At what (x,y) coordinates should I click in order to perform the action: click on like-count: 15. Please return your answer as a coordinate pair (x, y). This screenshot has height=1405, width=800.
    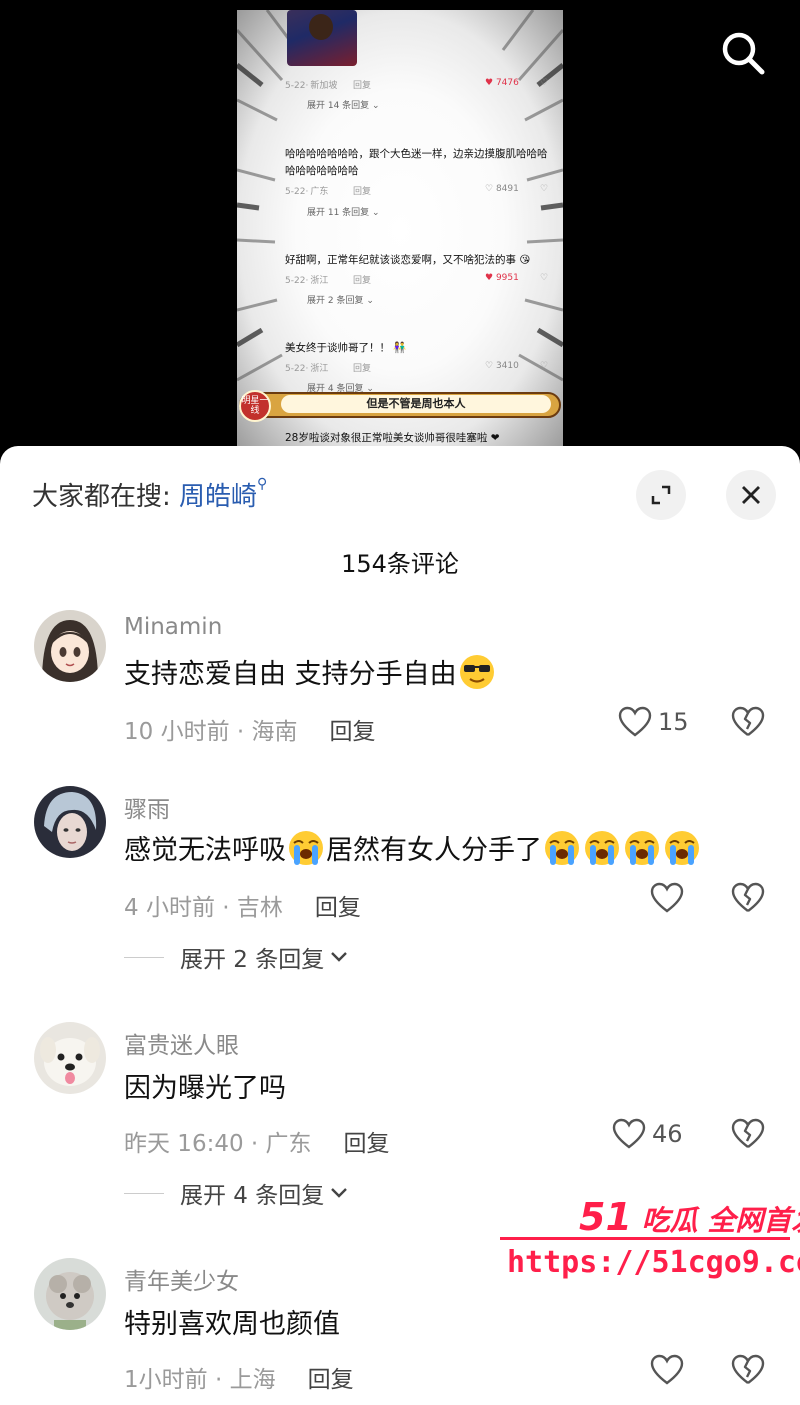
    Looking at the image, I should click on (673, 722).